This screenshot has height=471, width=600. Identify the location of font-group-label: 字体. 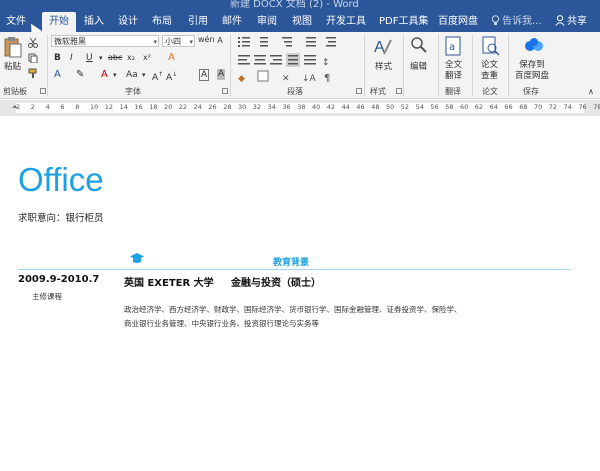
(133, 91).